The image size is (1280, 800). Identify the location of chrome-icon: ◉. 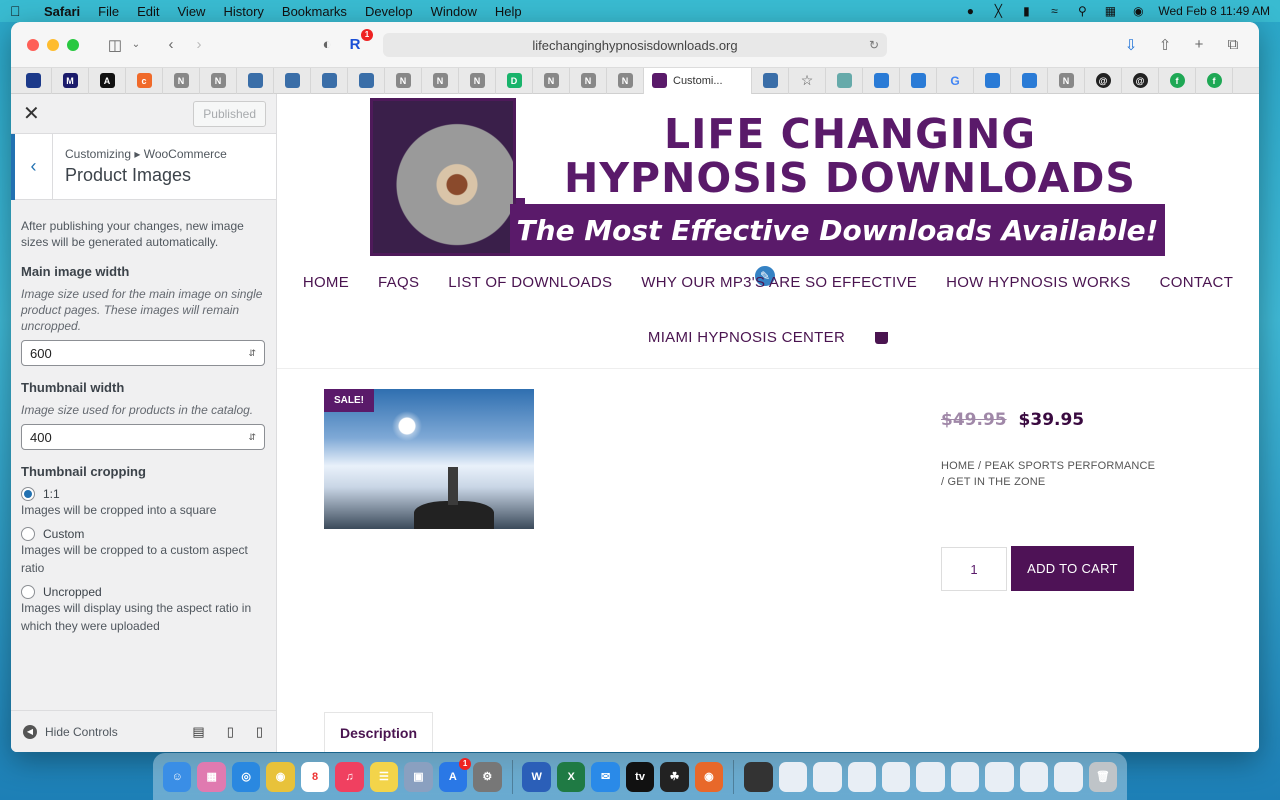
(280, 776).